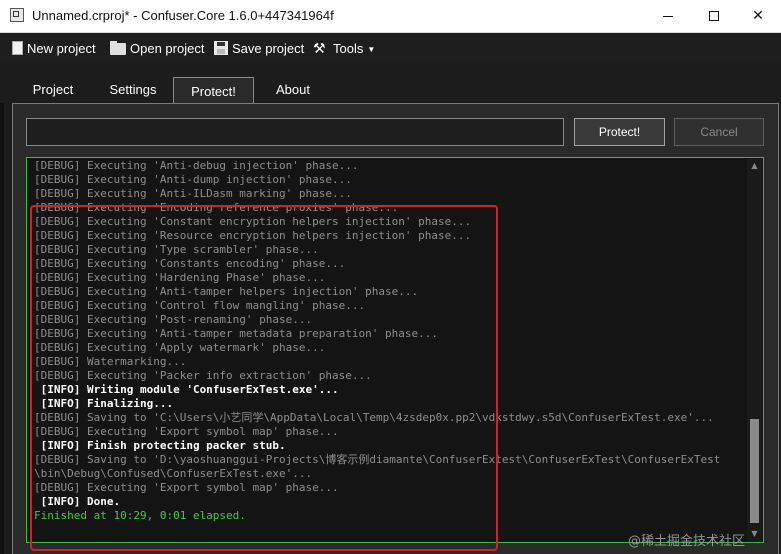  What do you see at coordinates (221, 48) in the screenshot?
I see `save-disk-icon` at bounding box center [221, 48].